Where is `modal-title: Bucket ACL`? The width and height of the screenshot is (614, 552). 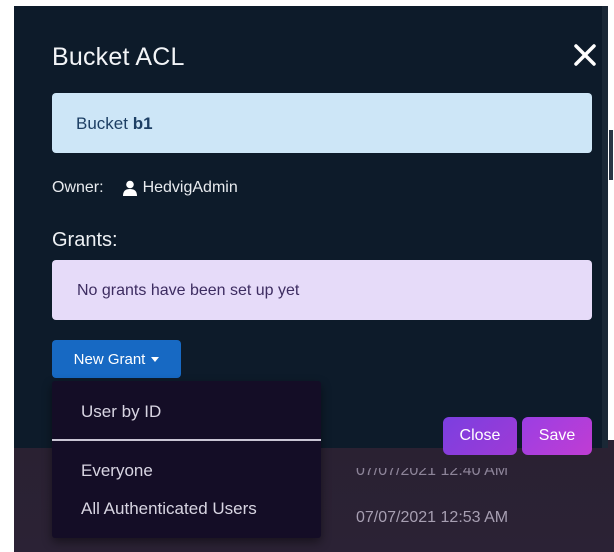 modal-title: Bucket ACL is located at coordinates (118, 57).